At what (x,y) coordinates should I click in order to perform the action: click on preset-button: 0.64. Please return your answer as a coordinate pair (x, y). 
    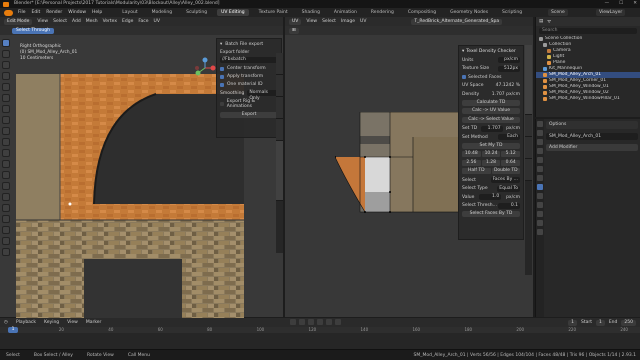
    Looking at the image, I should click on (511, 162).